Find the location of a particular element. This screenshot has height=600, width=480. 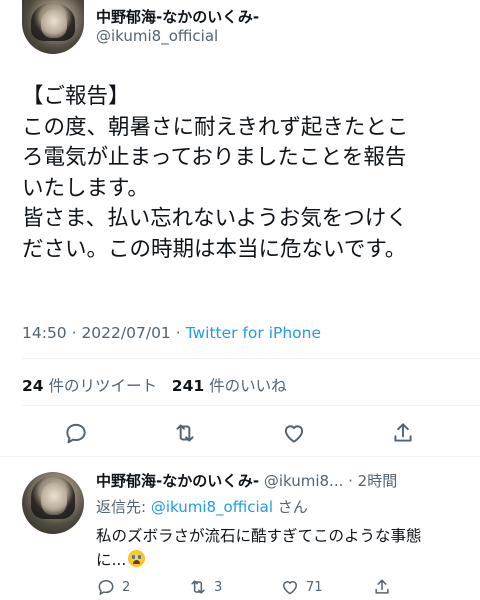

tweet-text-line: ださい。この時期は本当に危ないです。 is located at coordinates (214, 249).